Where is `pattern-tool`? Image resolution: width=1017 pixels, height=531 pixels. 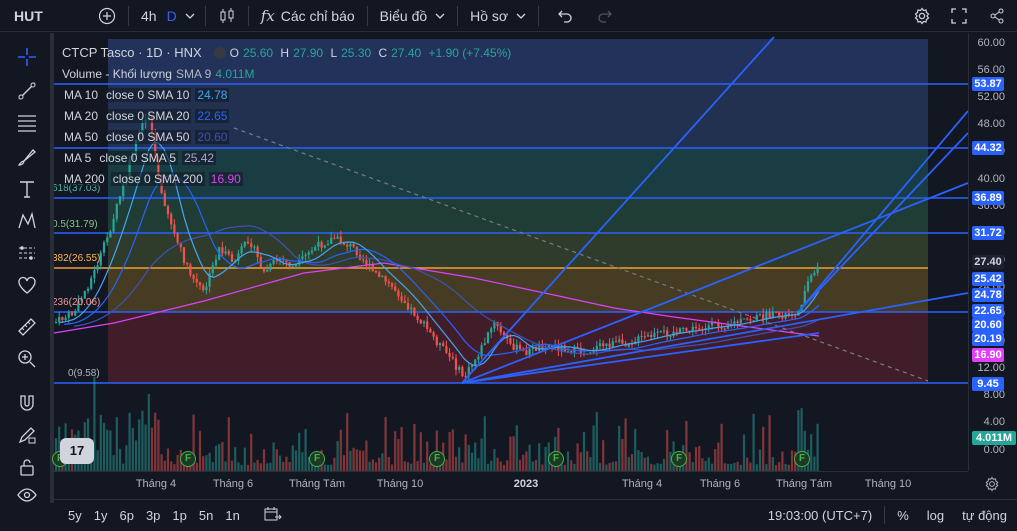
pattern-tool is located at coordinates (27, 221).